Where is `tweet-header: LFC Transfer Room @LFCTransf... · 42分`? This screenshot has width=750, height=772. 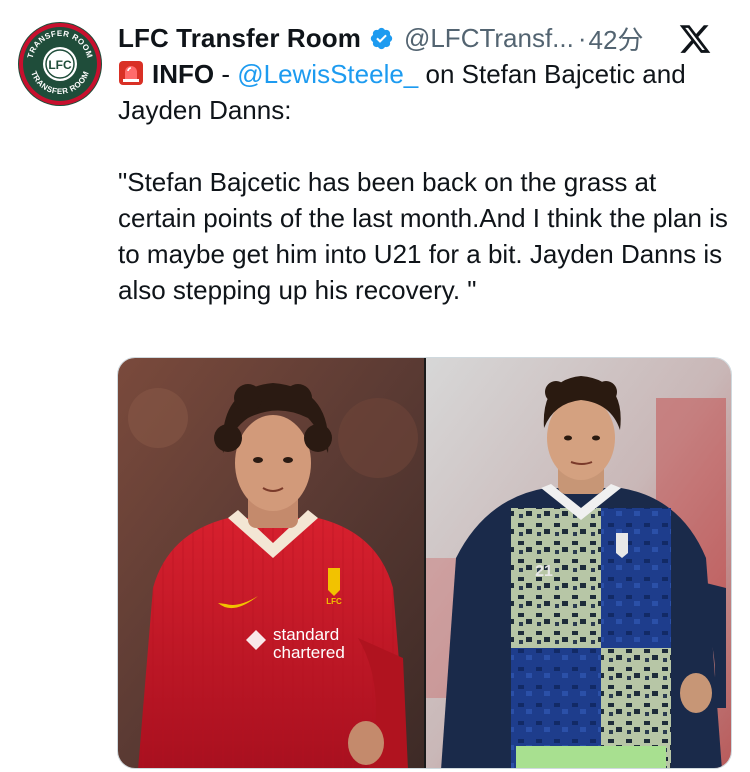
tweet-header: LFC Transfer Room @LFCTransf... · 42分 is located at coordinates (426, 38).